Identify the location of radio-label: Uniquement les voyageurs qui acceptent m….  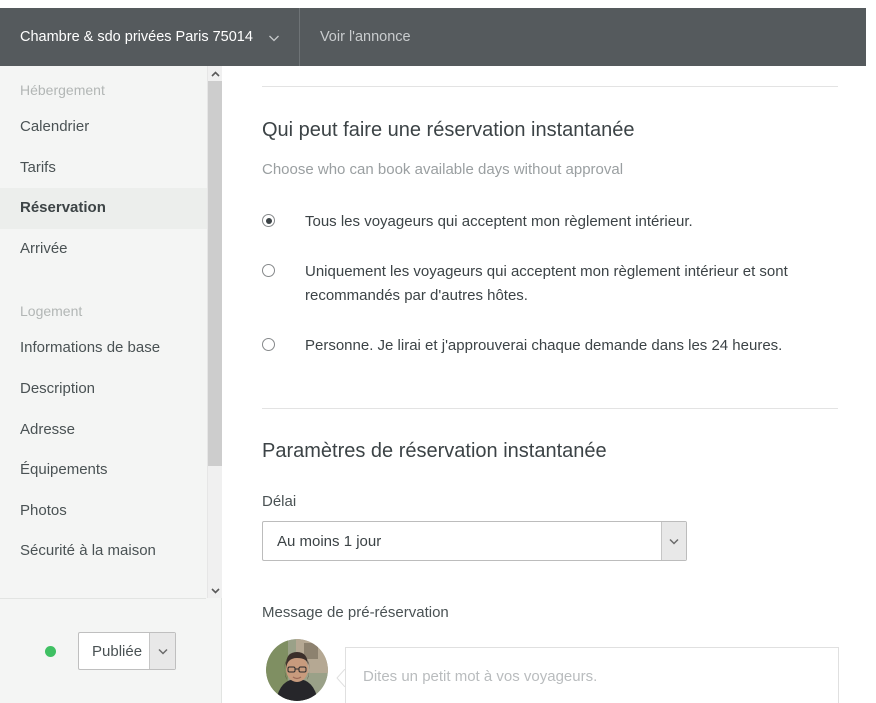
(546, 283).